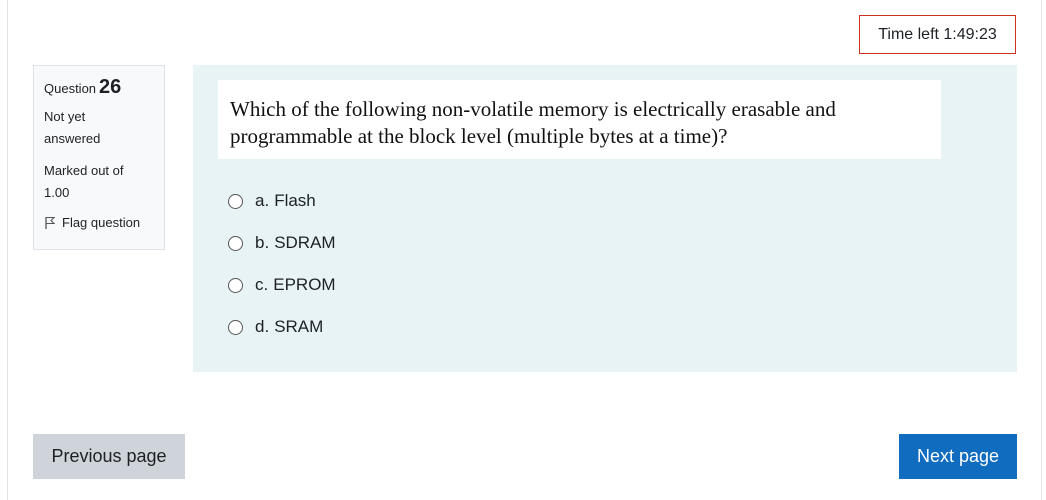  What do you see at coordinates (70, 88) in the screenshot?
I see `question-label: Question` at bounding box center [70, 88].